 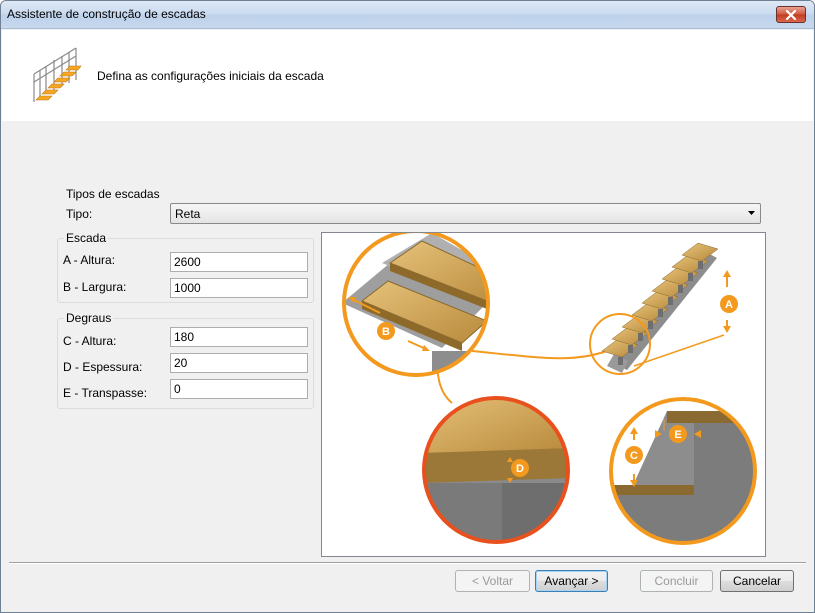 I want to click on staircase-main, so click(x=660, y=307).